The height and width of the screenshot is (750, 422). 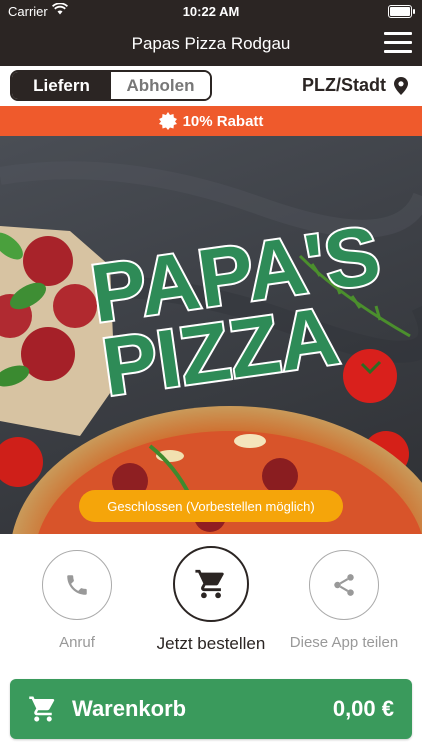 I want to click on call-button, so click(x=77, y=585).